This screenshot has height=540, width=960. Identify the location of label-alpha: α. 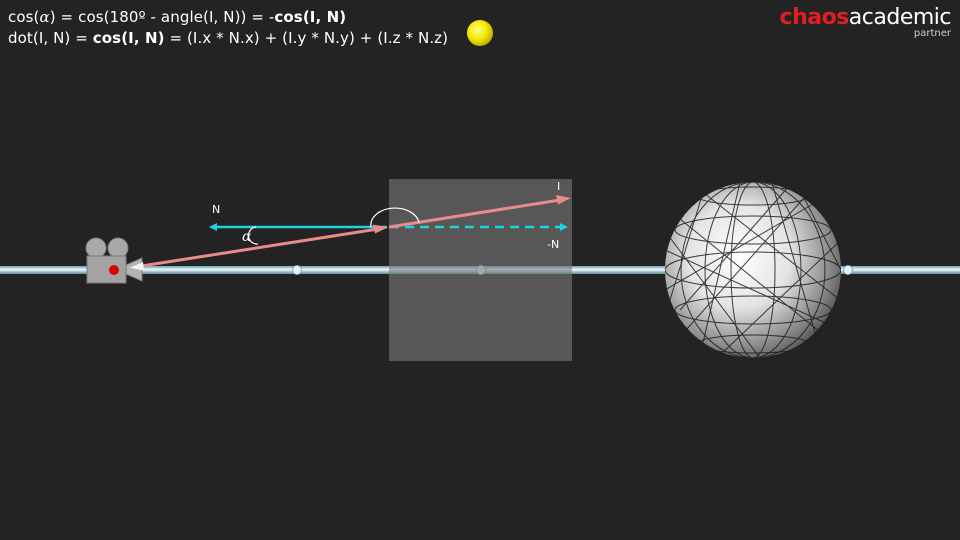
(247, 237).